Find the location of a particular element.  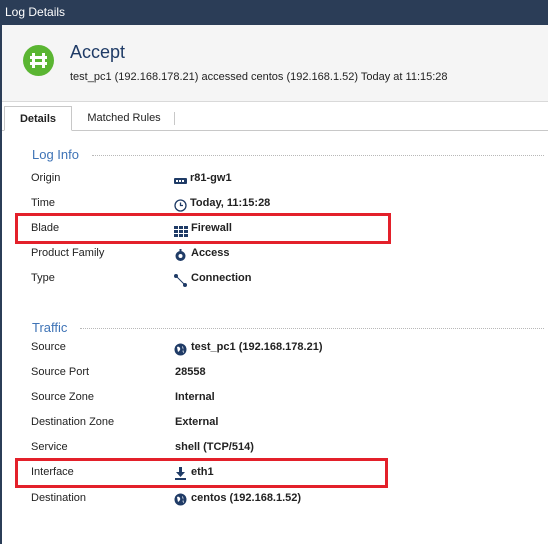

clock-icon is located at coordinates (180, 205).